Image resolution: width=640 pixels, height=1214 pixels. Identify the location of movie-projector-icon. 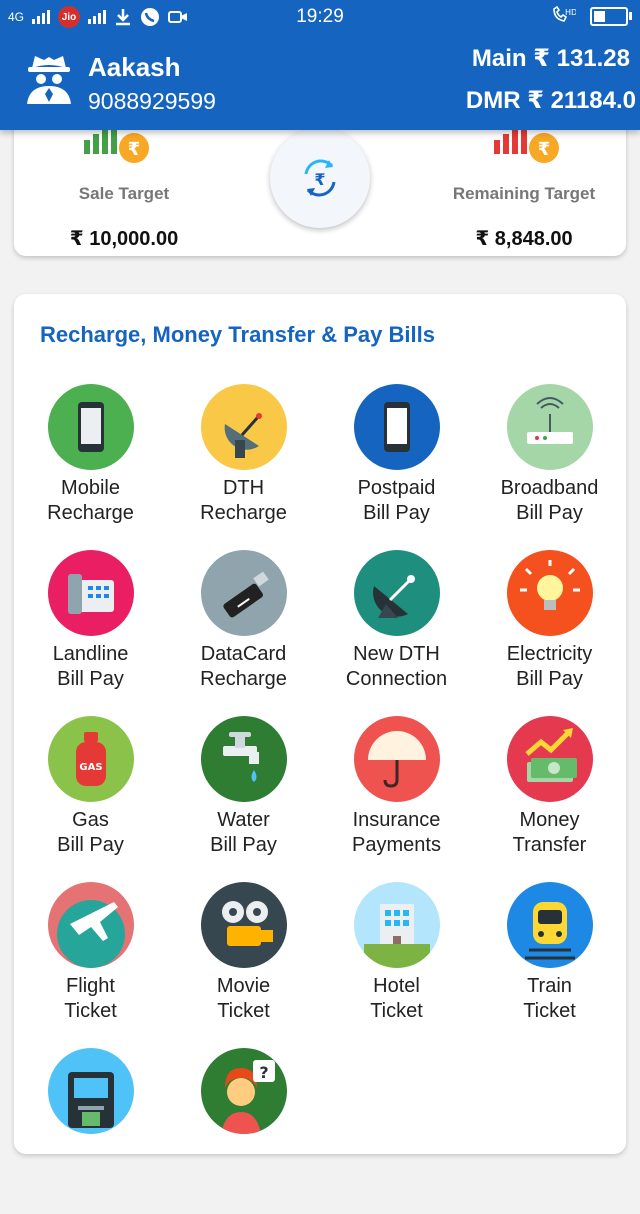
(243, 925).